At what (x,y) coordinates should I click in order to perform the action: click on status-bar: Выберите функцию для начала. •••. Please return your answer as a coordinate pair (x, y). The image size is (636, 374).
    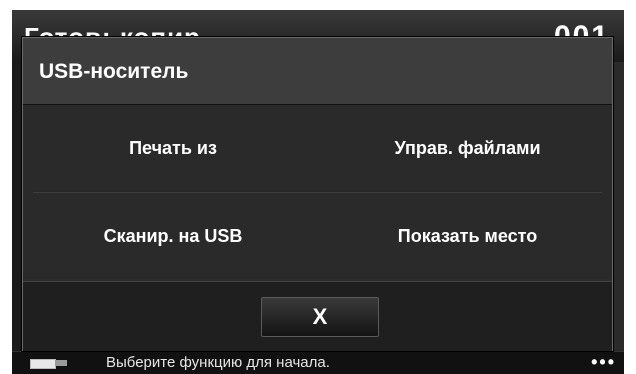
    Looking at the image, I should click on (318, 362).